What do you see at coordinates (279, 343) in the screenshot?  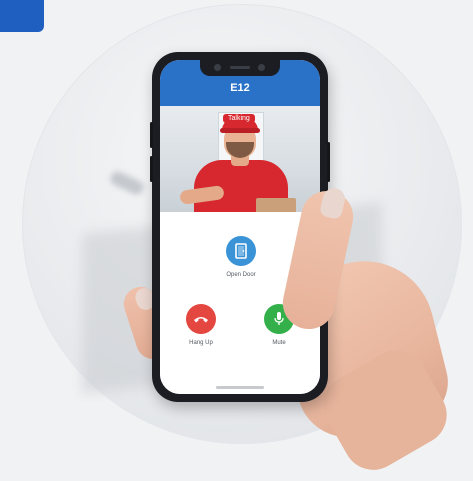 I see `mute-label: Mute` at bounding box center [279, 343].